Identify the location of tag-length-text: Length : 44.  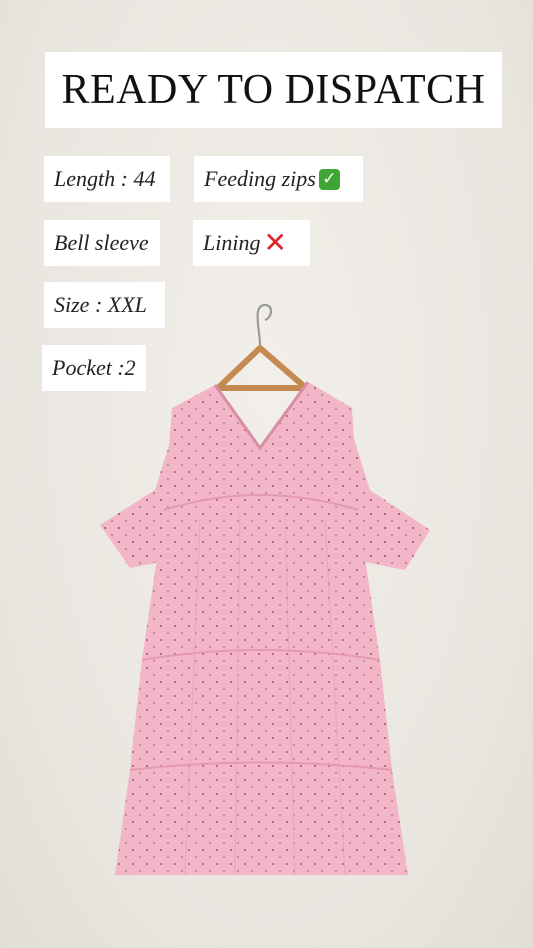
(105, 178).